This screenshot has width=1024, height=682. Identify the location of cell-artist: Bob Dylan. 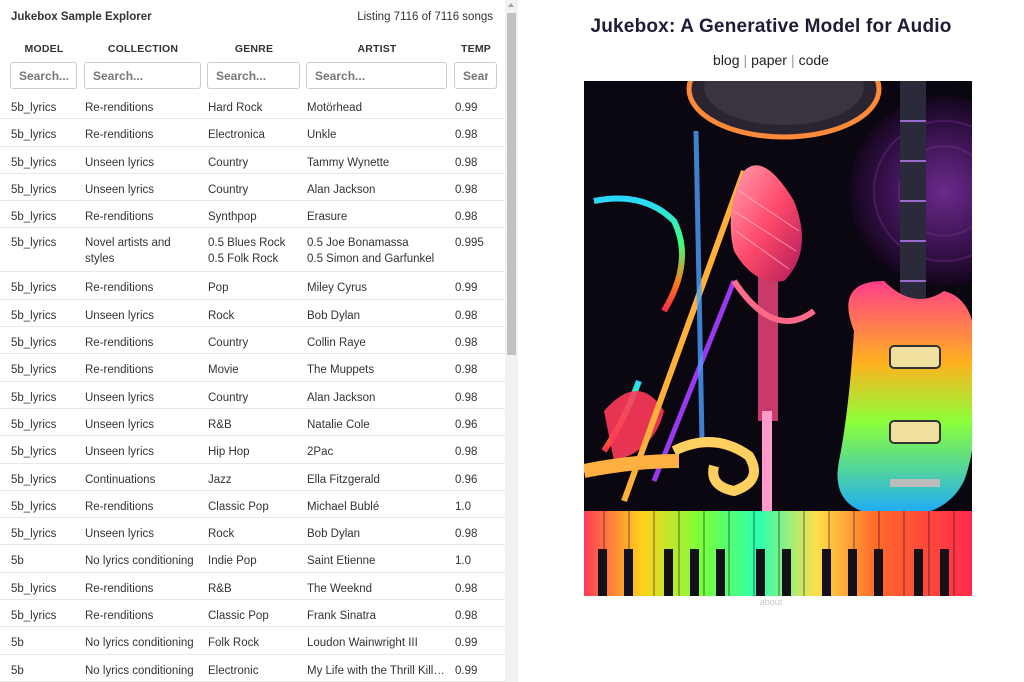
(334, 315).